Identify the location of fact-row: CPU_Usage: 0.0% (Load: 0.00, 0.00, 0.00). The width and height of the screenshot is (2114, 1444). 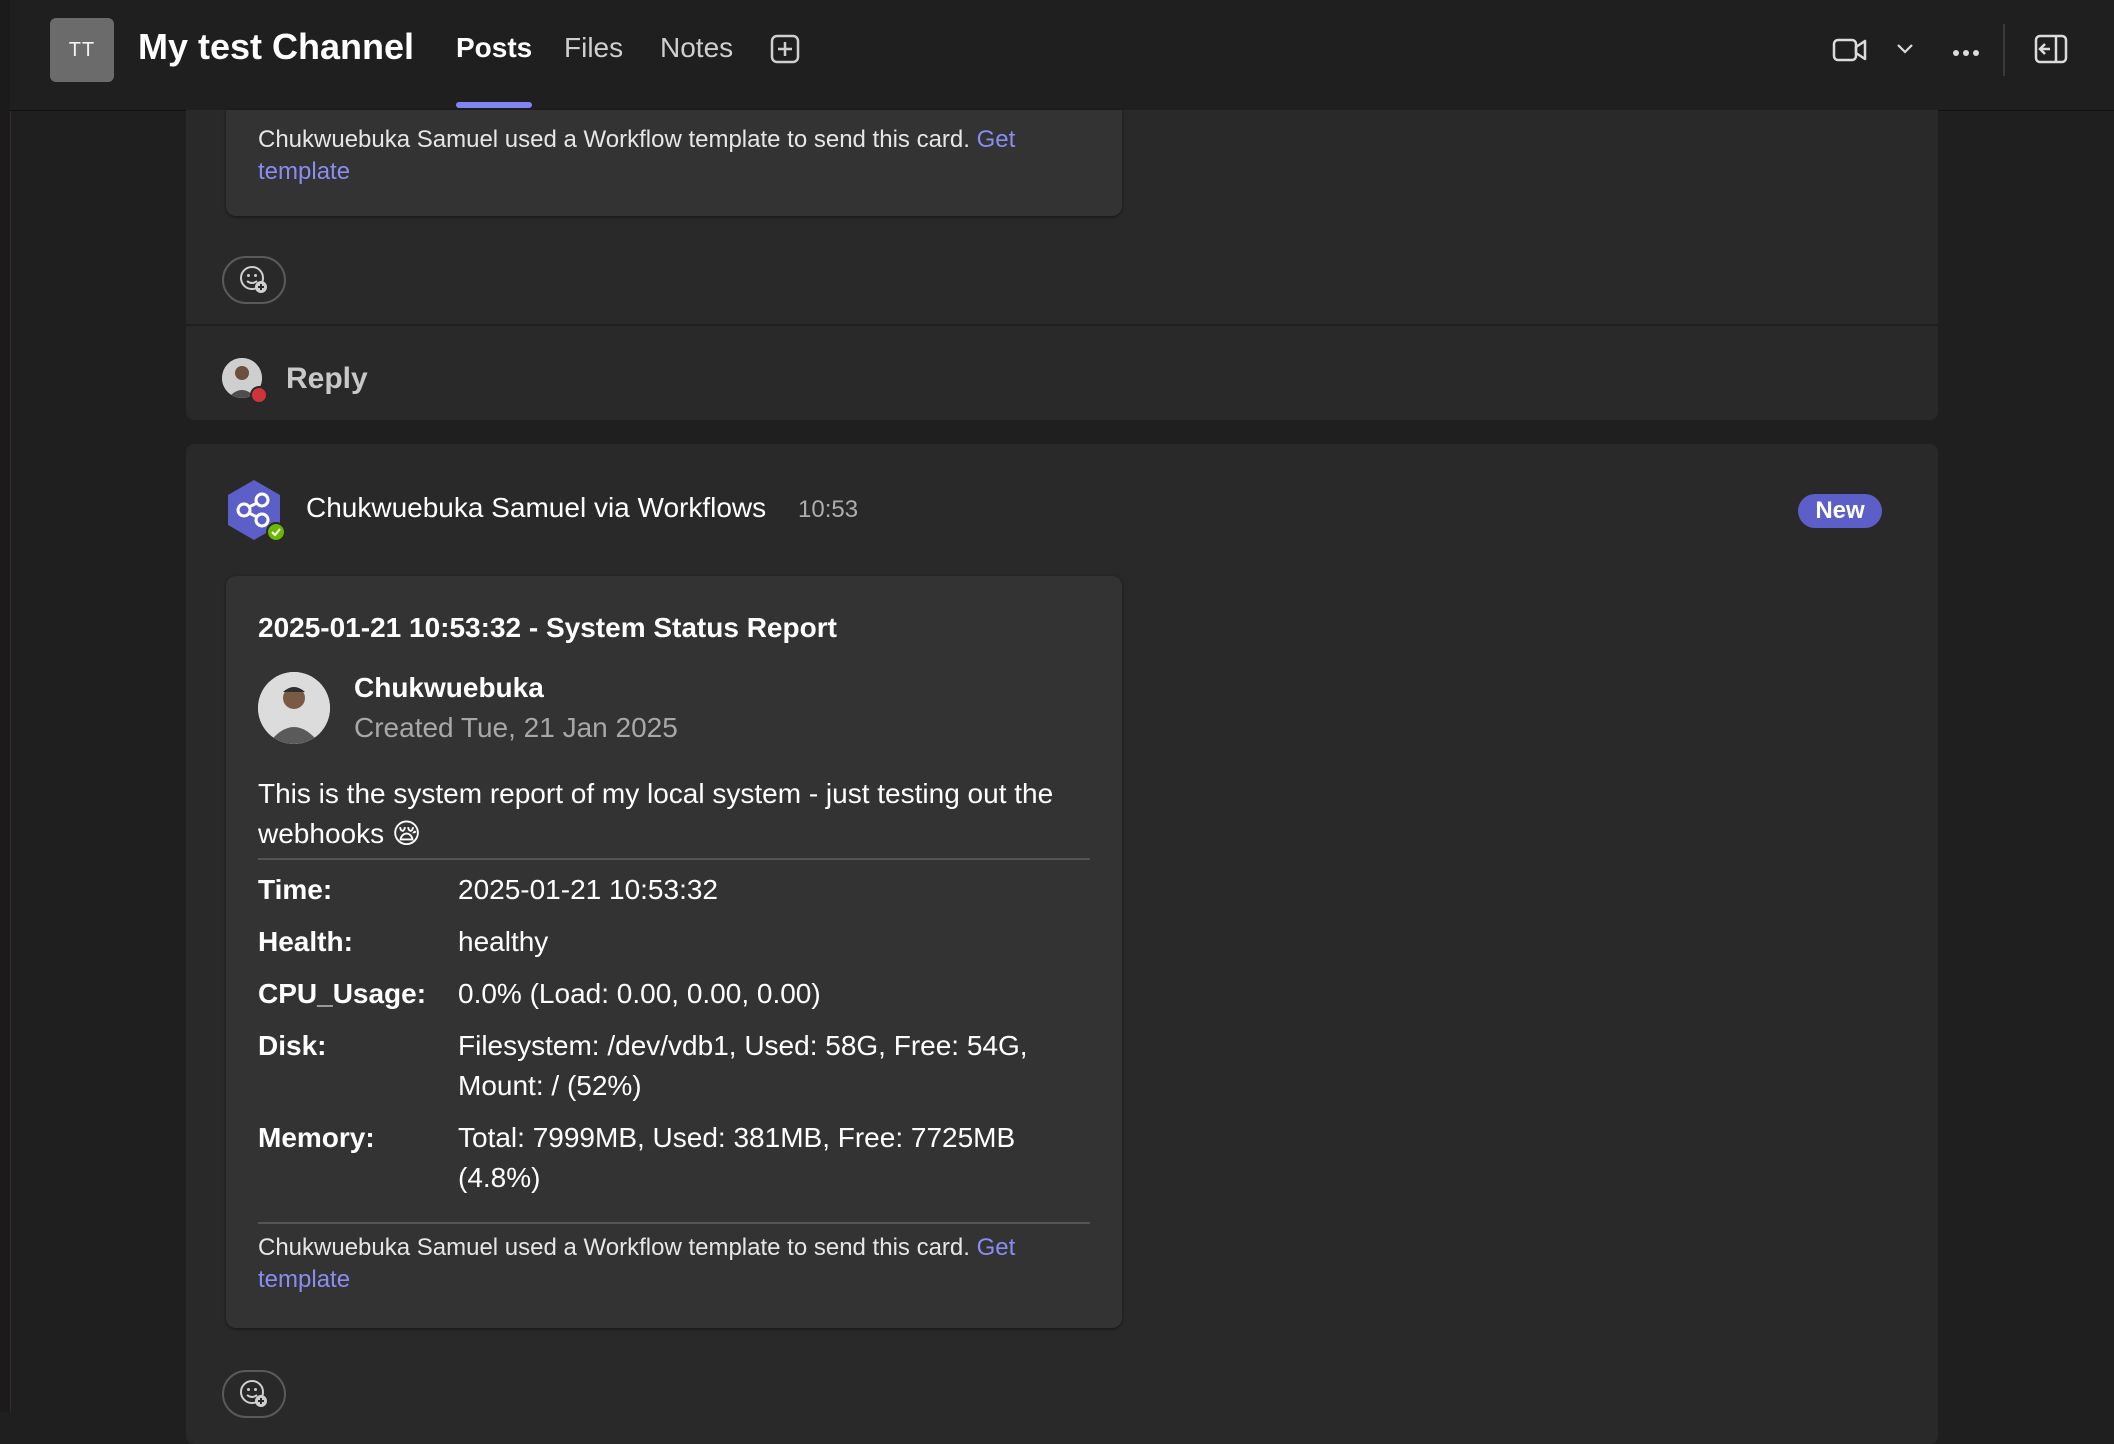
(674, 994).